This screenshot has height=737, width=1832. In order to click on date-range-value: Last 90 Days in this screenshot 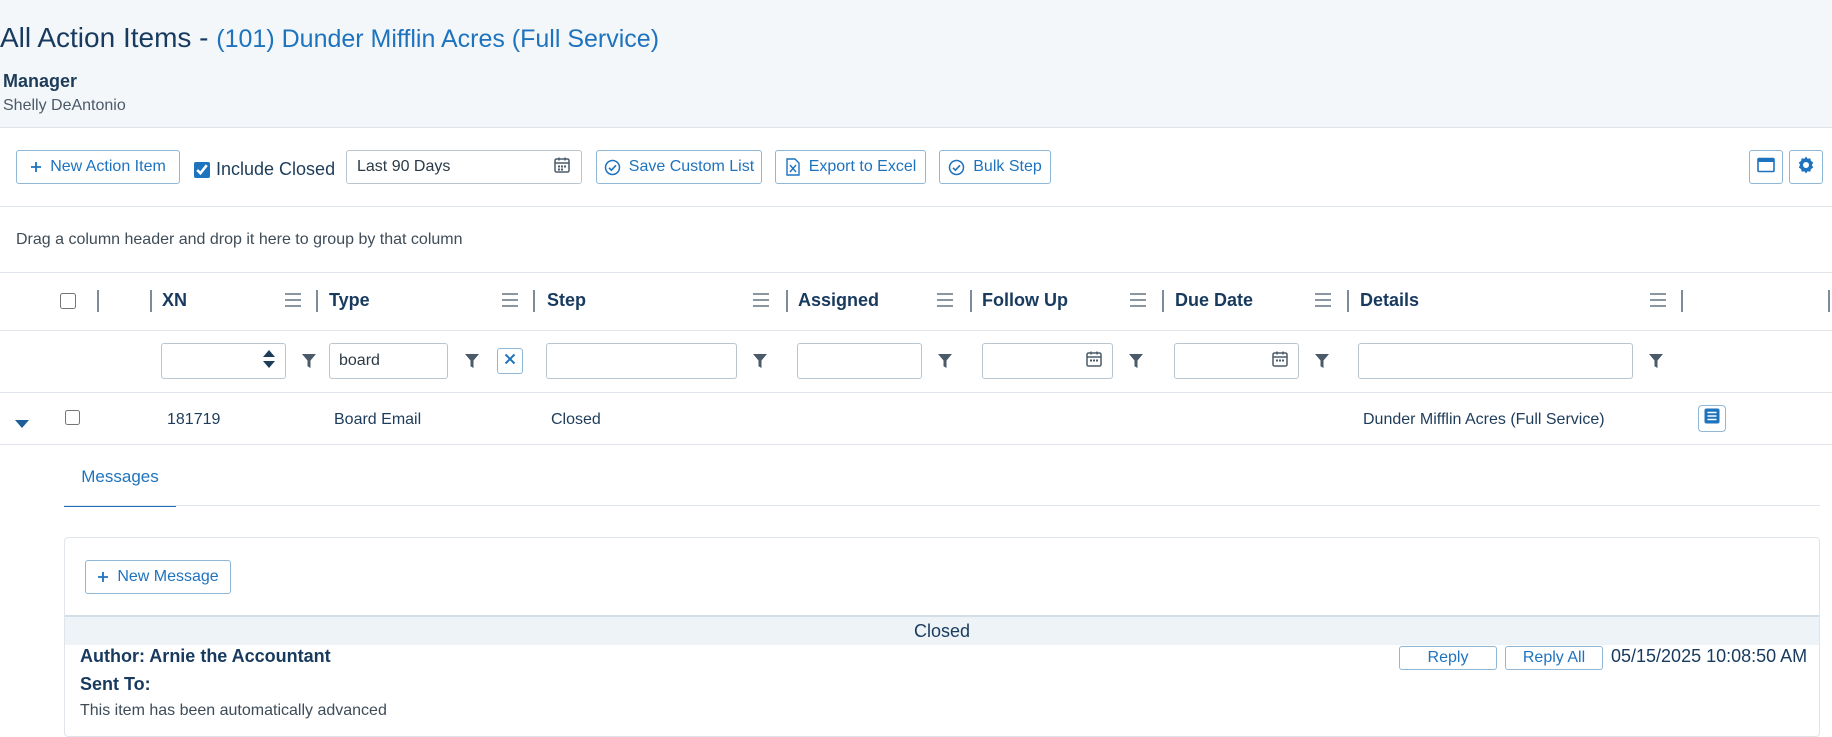, I will do `click(404, 166)`.